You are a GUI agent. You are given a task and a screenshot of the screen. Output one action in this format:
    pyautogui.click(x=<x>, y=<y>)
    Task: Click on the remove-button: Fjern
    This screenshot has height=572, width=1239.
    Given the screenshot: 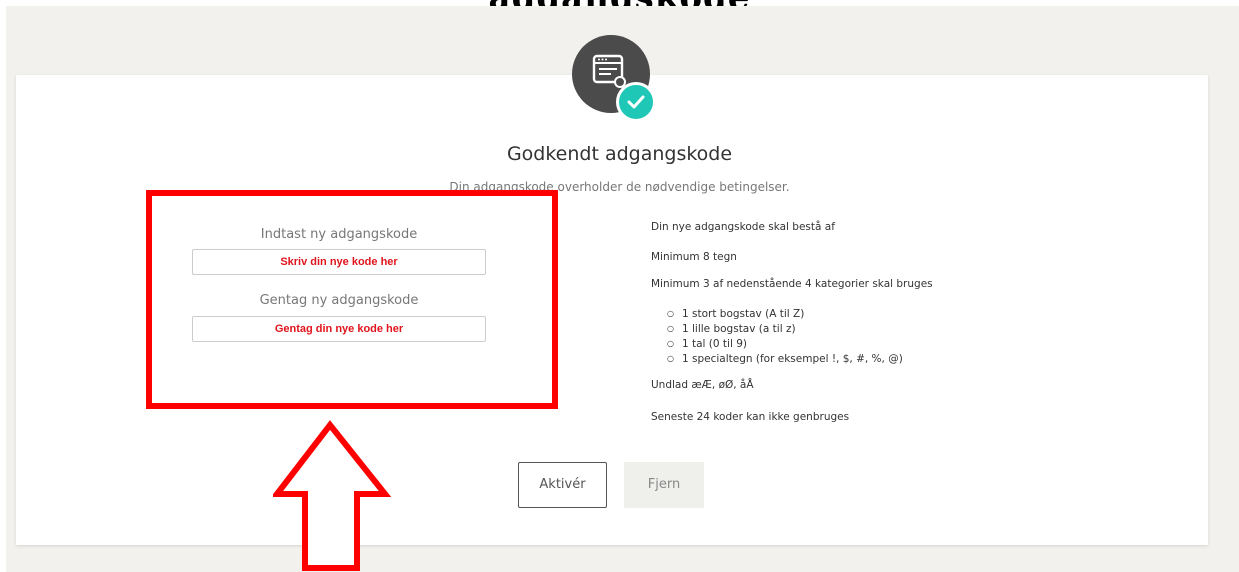 What is the action you would take?
    pyautogui.click(x=664, y=485)
    